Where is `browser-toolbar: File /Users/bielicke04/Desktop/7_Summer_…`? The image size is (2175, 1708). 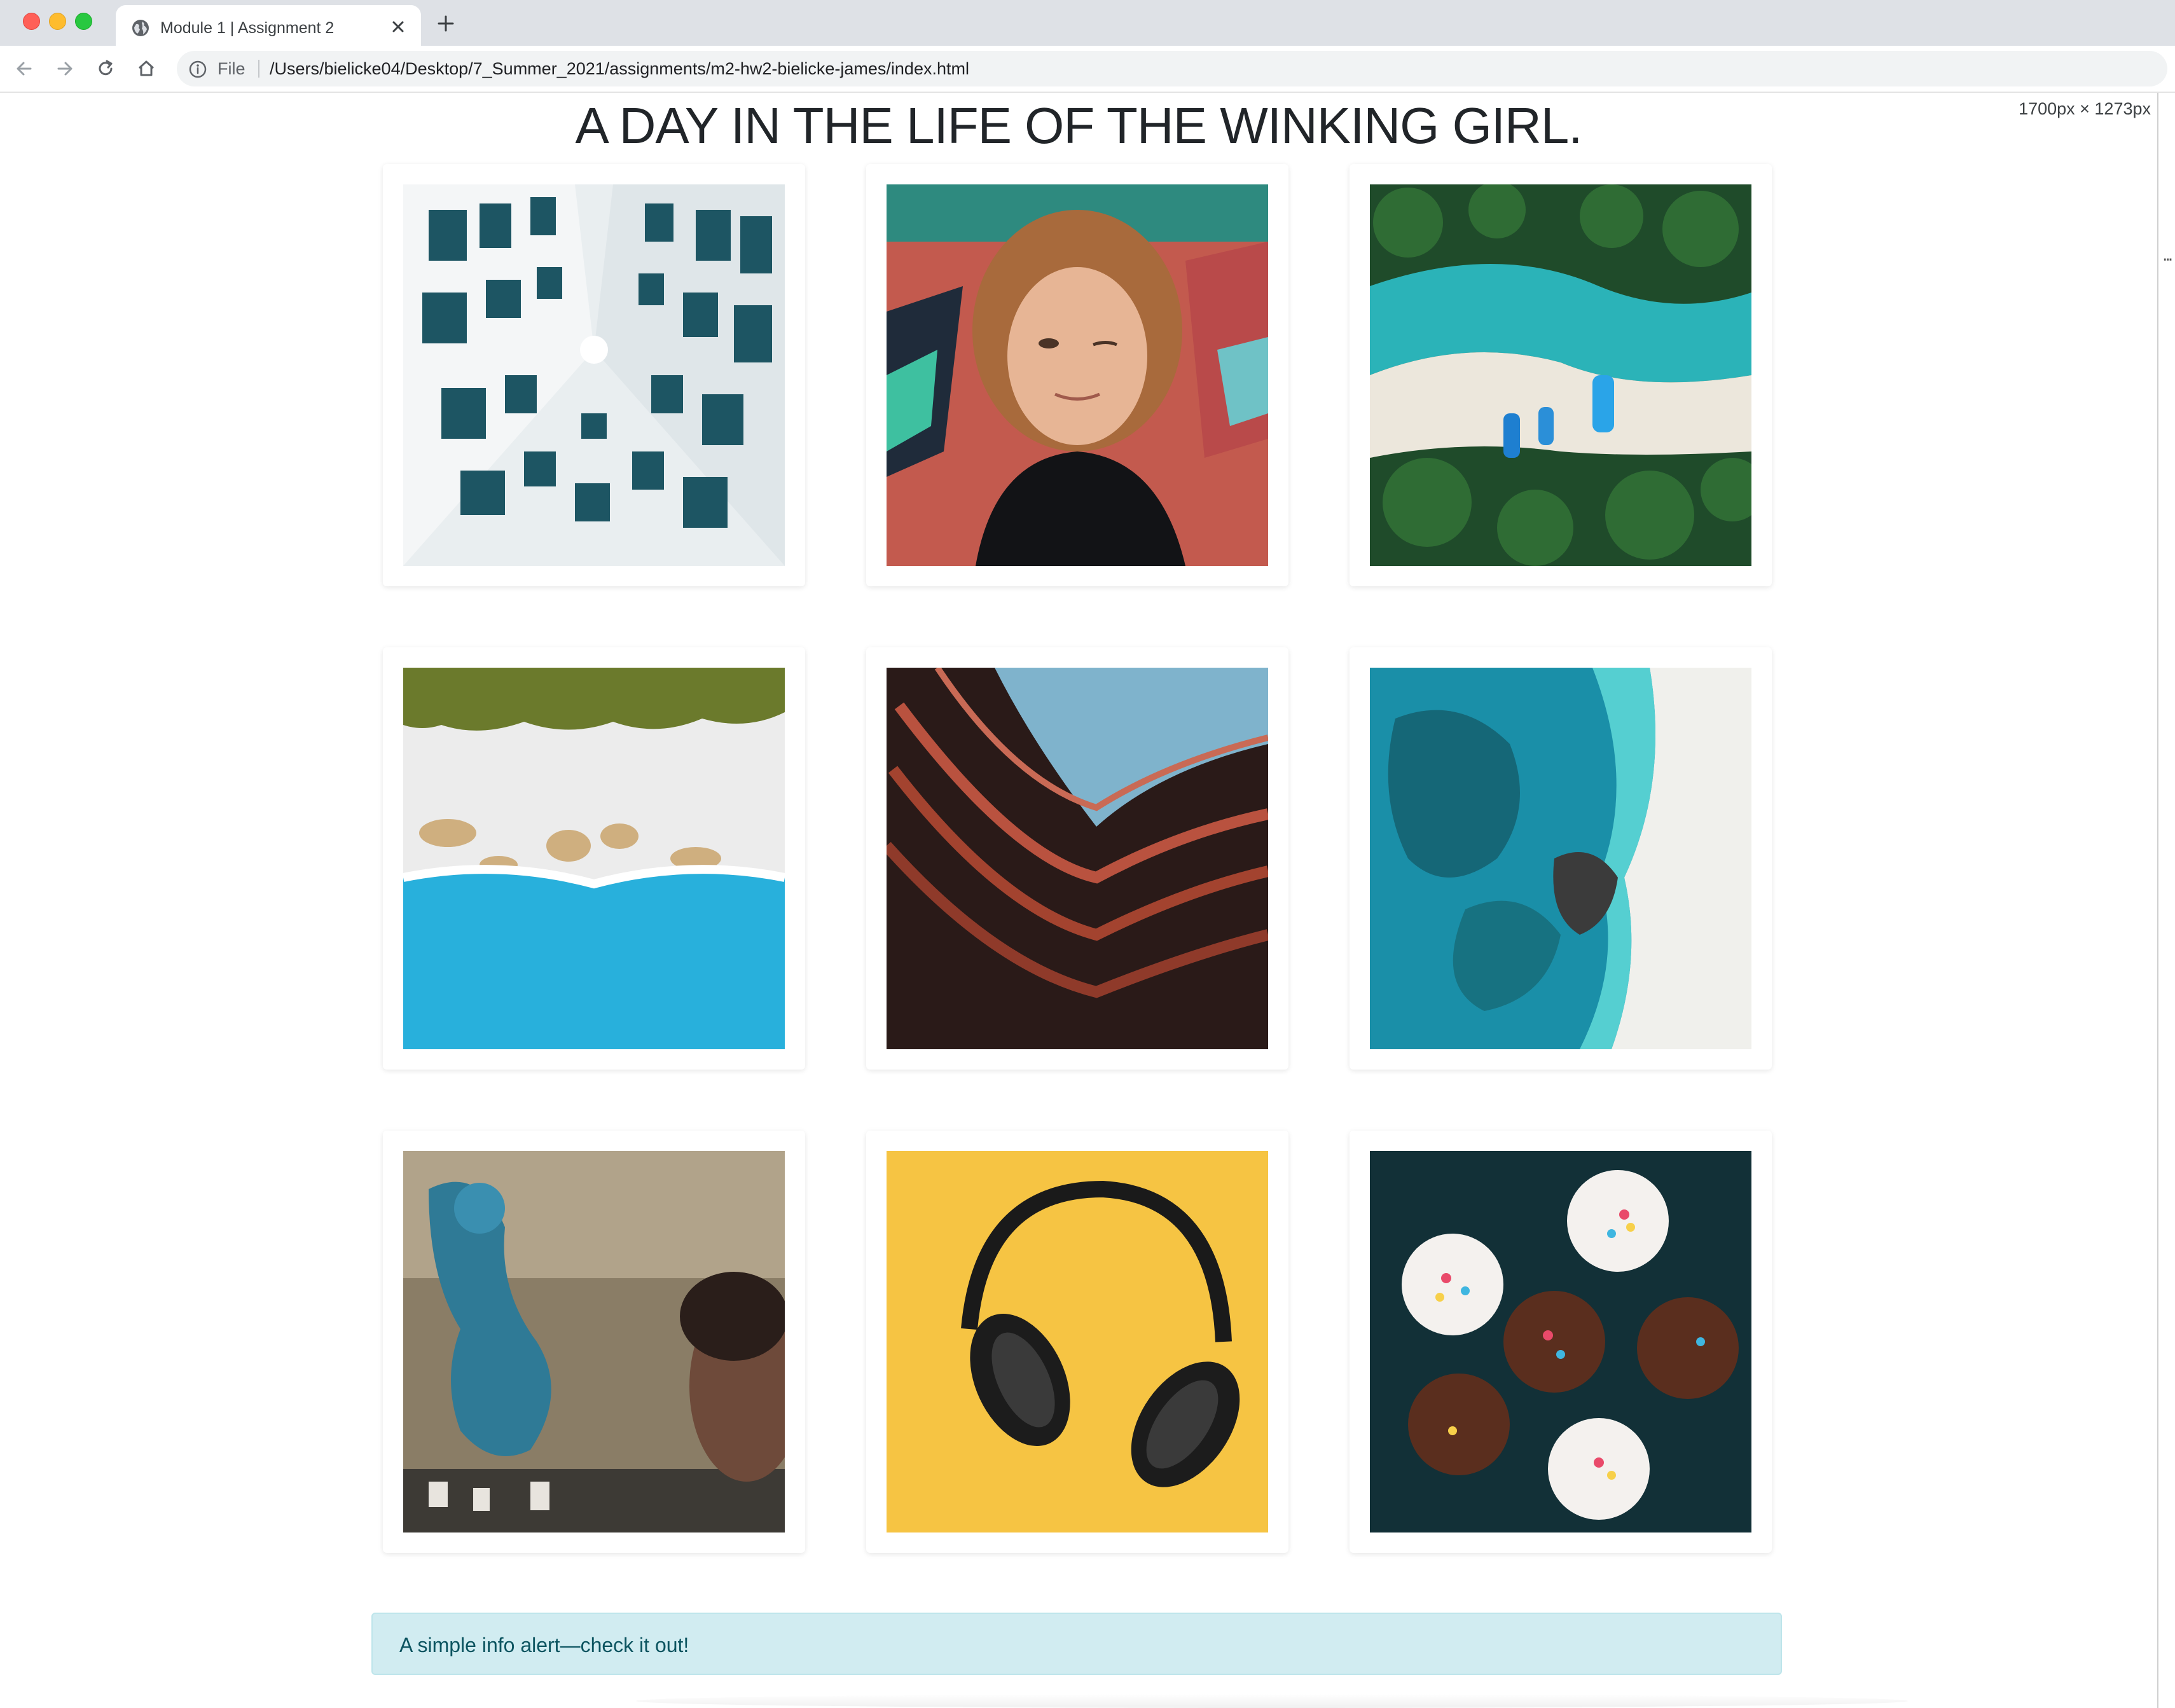 browser-toolbar: File /Users/bielicke04/Desktop/7_Summer_… is located at coordinates (1087, 69).